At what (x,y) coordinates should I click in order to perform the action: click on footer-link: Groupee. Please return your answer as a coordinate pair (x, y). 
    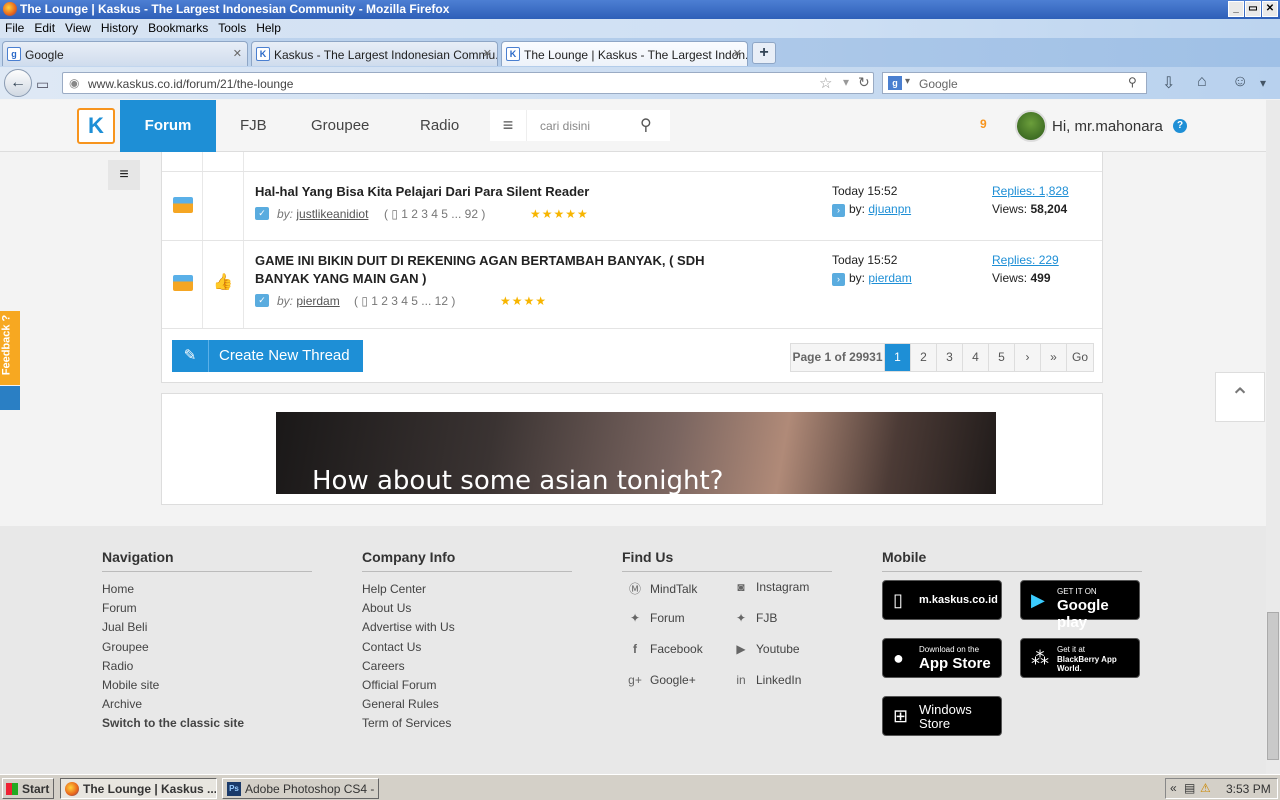
    Looking at the image, I should click on (207, 647).